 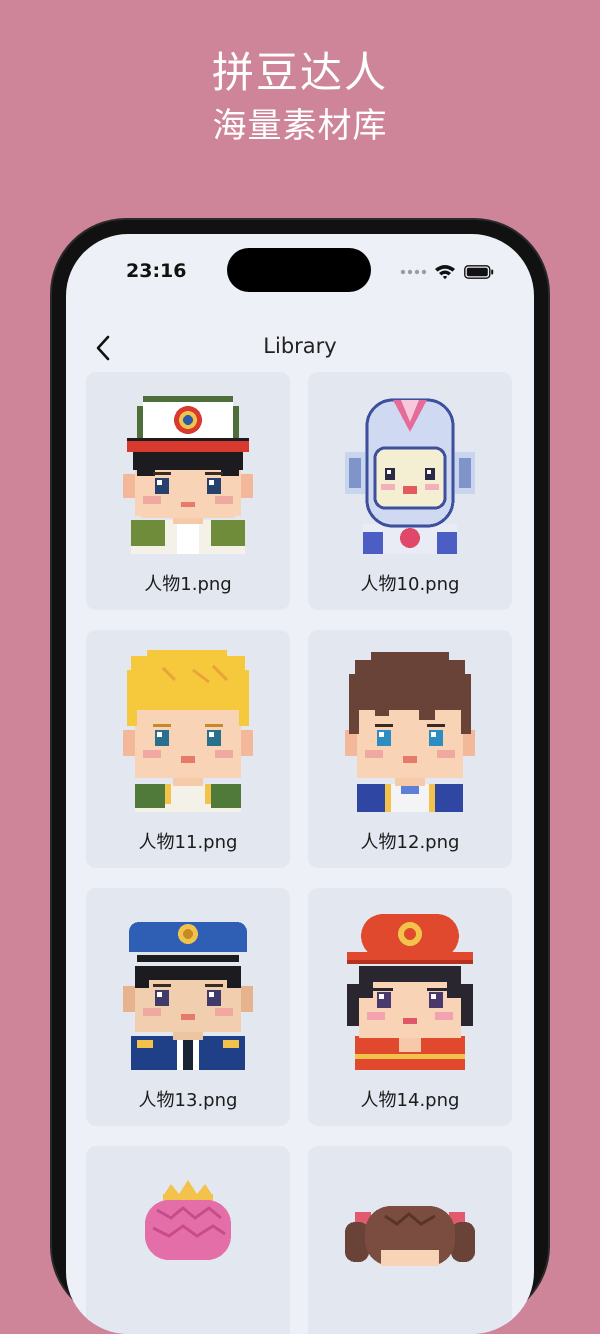 I want to click on status-icons, so click(x=447, y=272).